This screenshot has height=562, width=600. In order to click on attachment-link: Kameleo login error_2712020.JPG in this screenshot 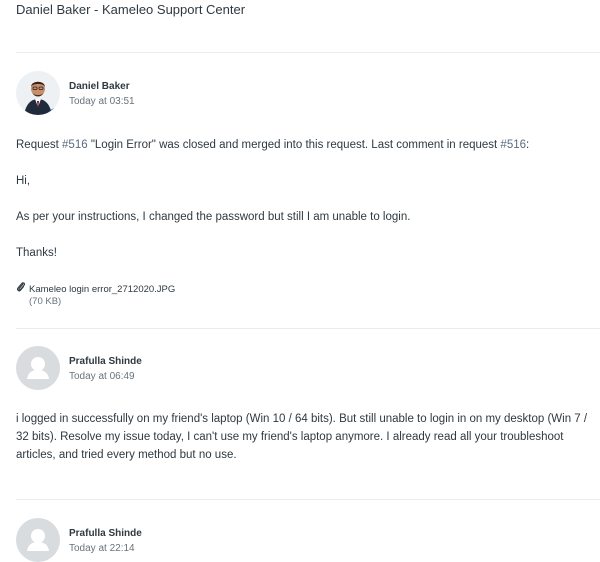, I will do `click(95, 288)`.